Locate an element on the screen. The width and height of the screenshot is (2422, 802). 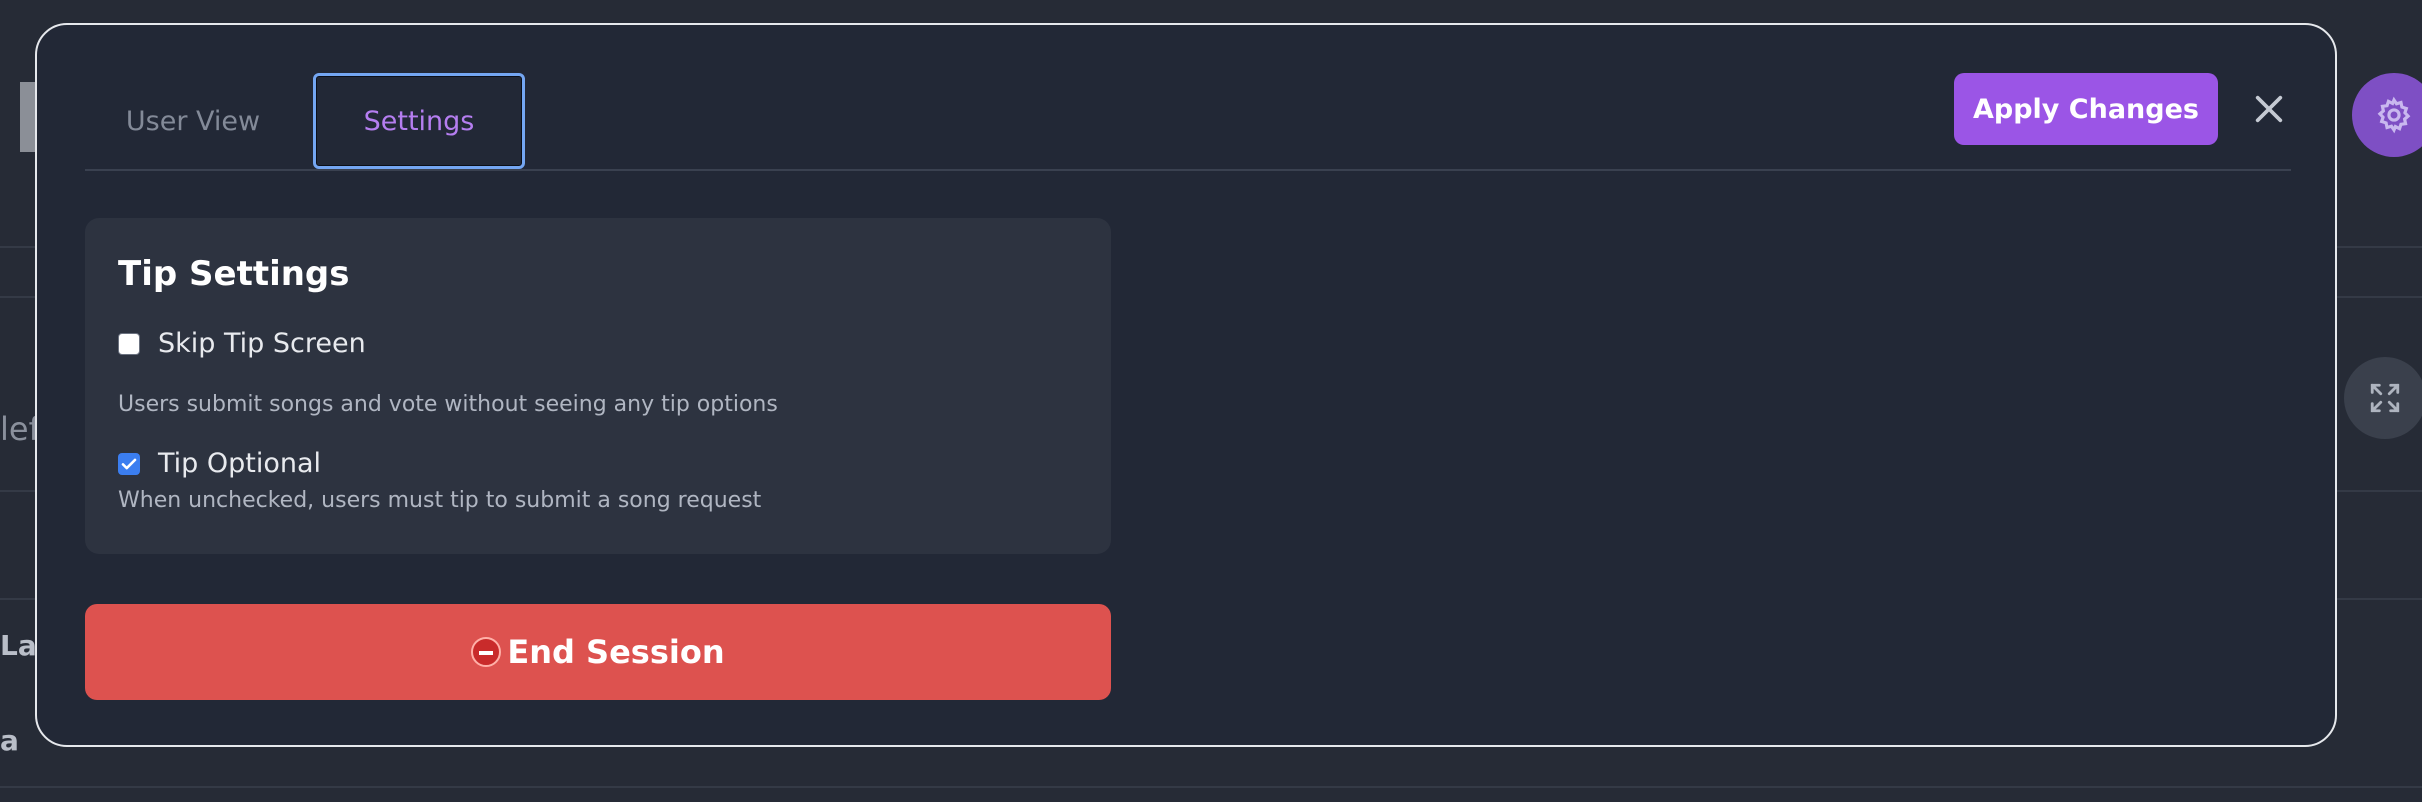
close-icon is located at coordinates (2269, 109).